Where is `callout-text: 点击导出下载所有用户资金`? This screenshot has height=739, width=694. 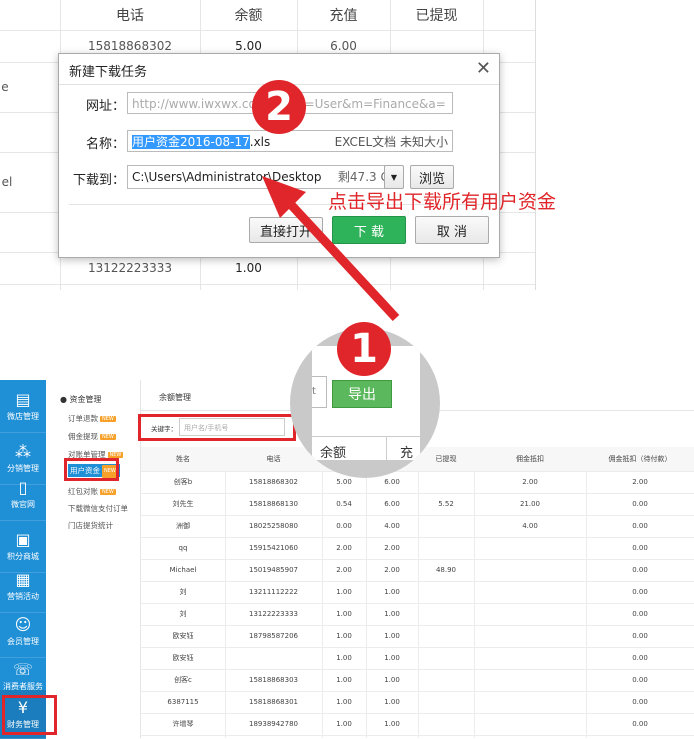
callout-text: 点击导出下载所有用户资金 is located at coordinates (442, 202).